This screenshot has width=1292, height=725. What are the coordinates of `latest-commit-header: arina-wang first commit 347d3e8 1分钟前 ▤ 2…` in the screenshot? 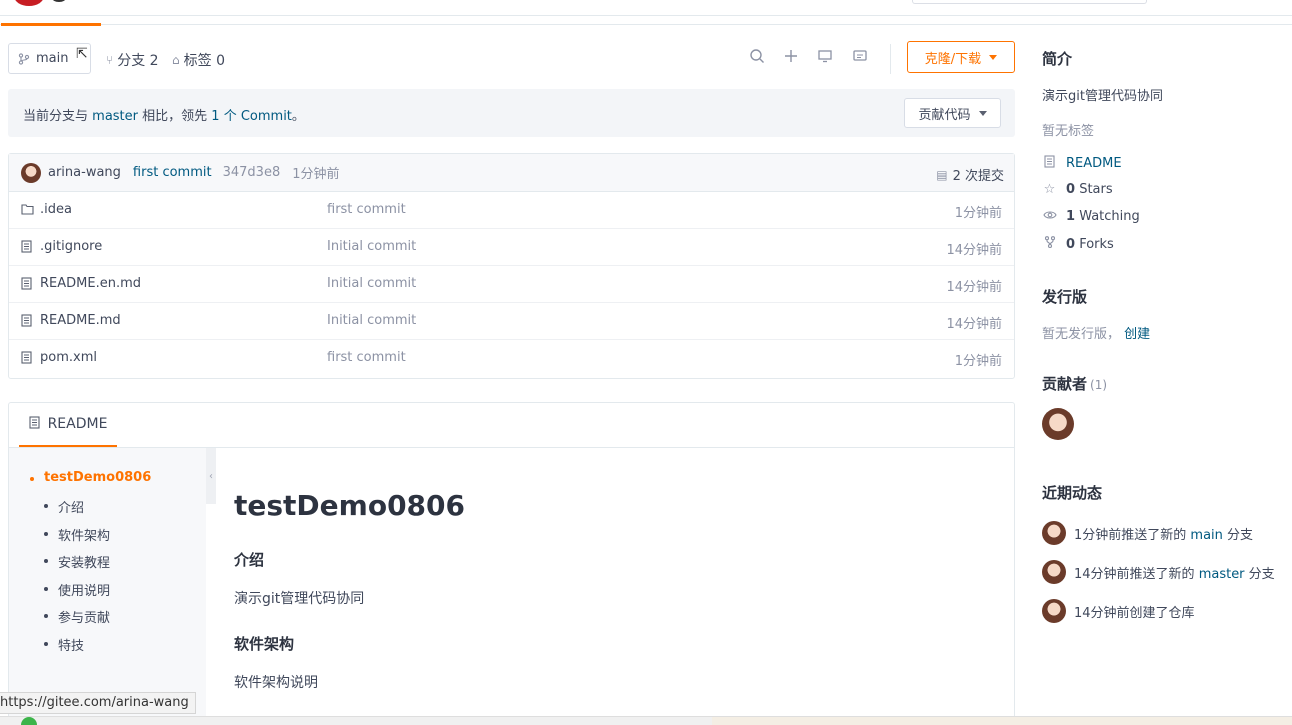 It's located at (511, 173).